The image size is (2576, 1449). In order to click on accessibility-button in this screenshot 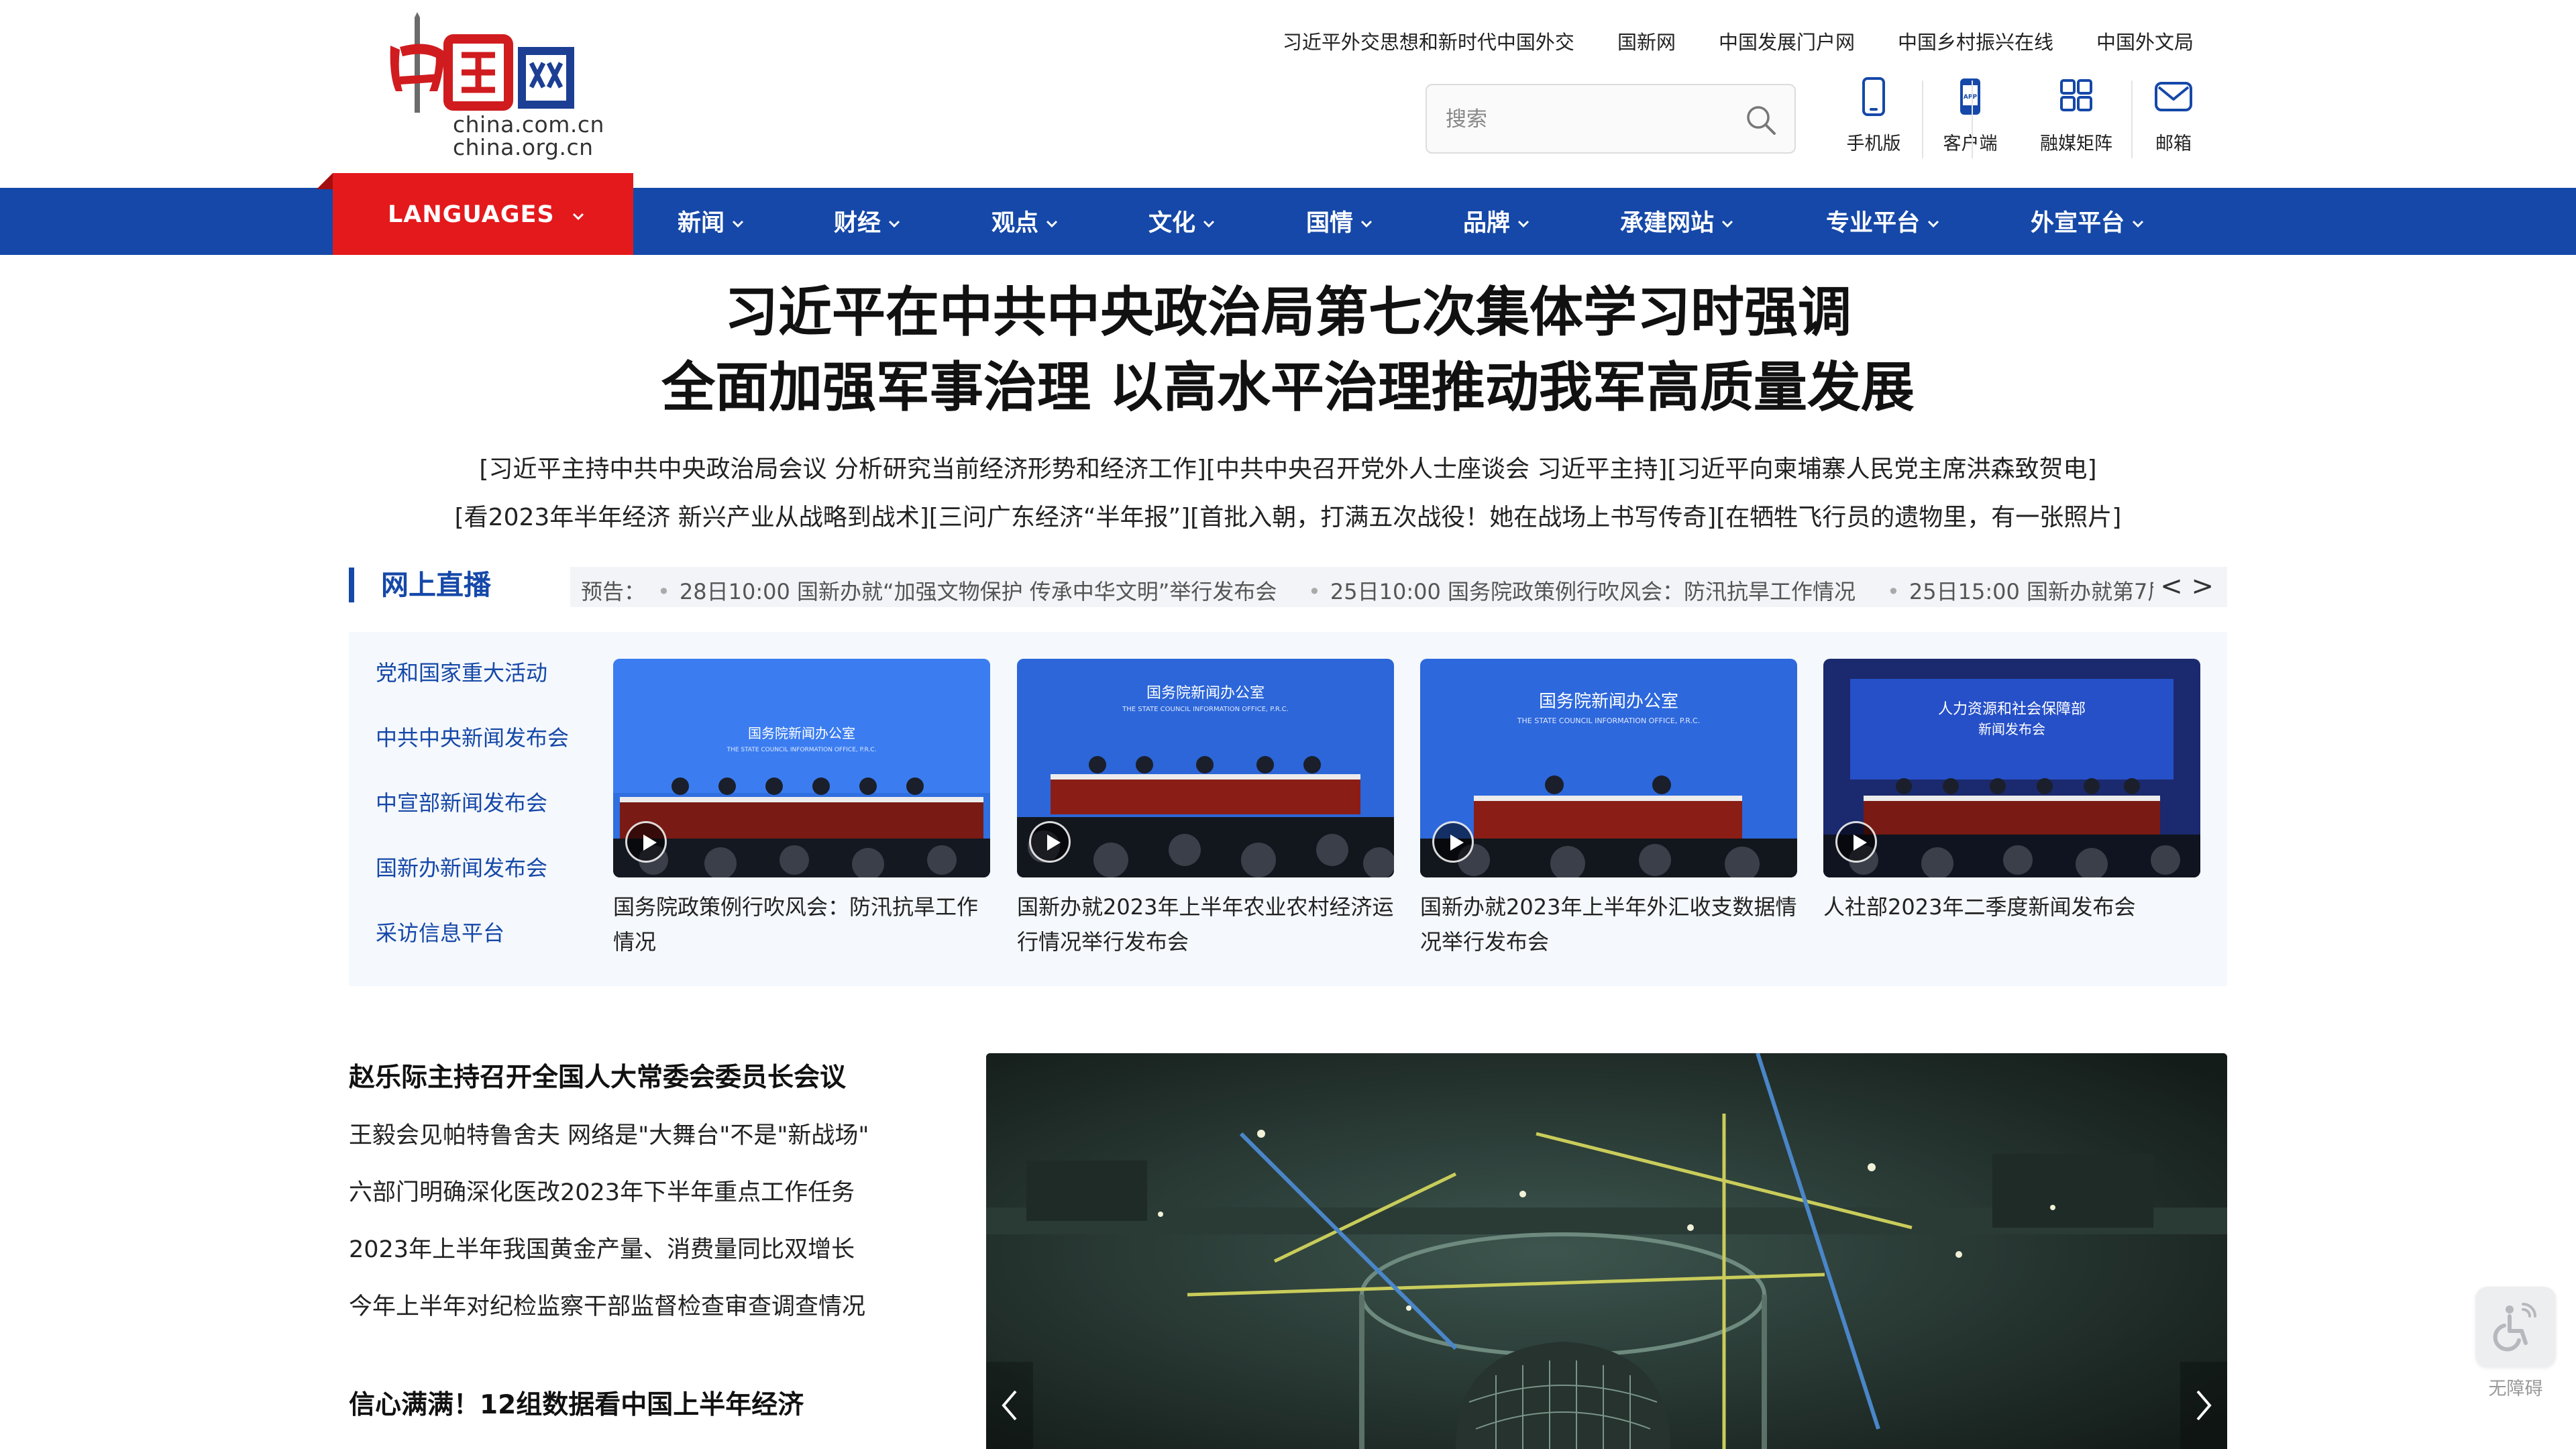, I will do `click(2515, 1327)`.